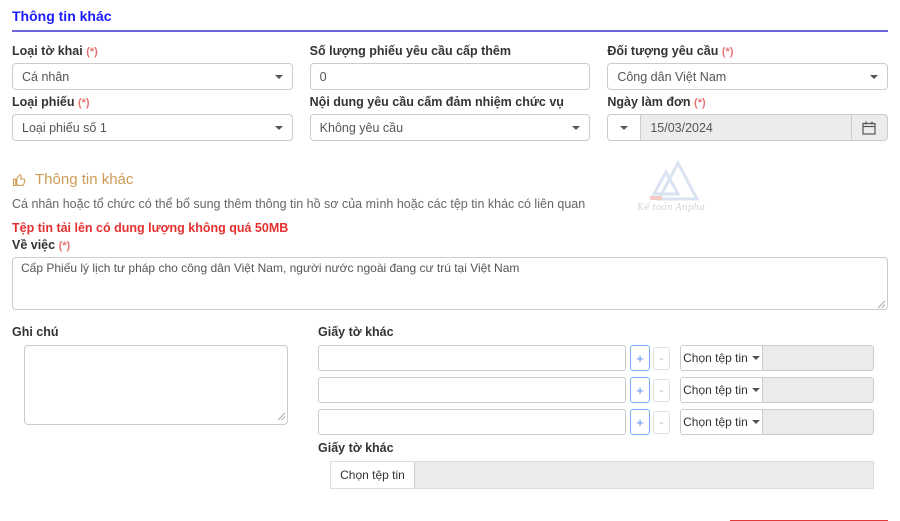 This screenshot has width=900, height=521. Describe the element at coordinates (41, 245) in the screenshot. I see `ve-viec-label: Về việc (*)` at that location.